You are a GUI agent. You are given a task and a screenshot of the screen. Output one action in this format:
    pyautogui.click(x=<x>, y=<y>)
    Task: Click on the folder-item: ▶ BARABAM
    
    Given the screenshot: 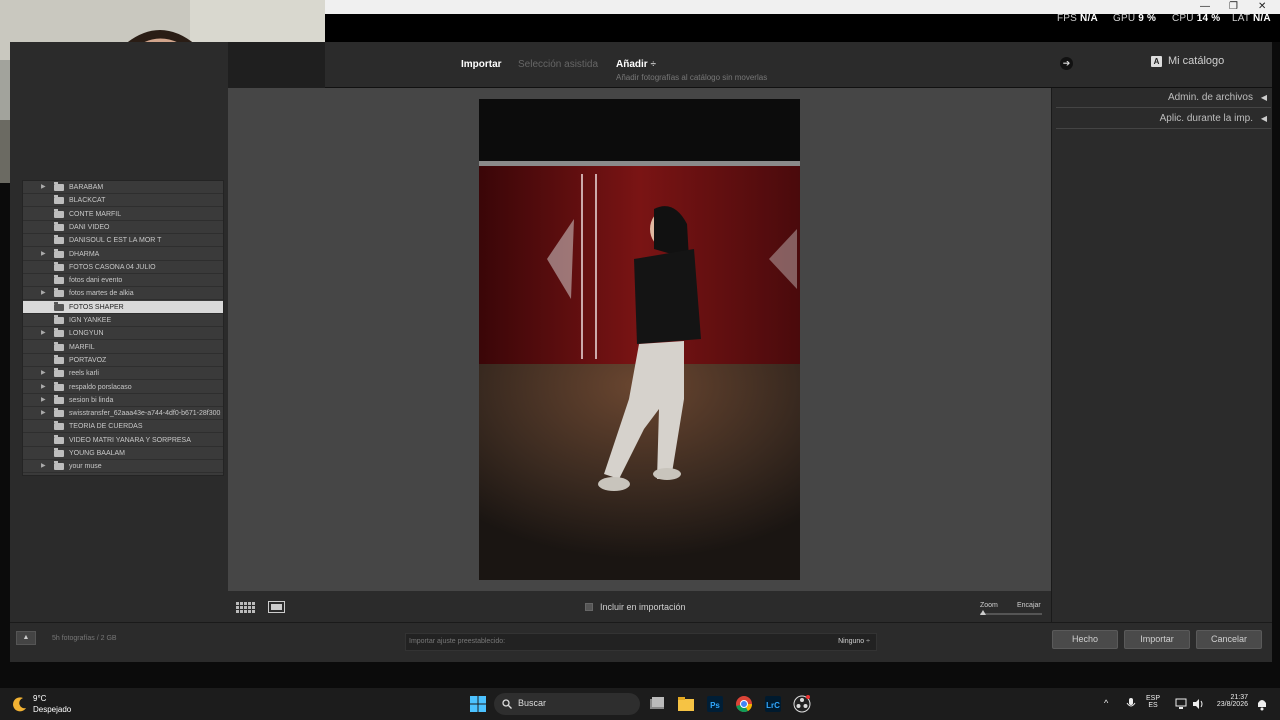 What is the action you would take?
    pyautogui.click(x=123, y=187)
    